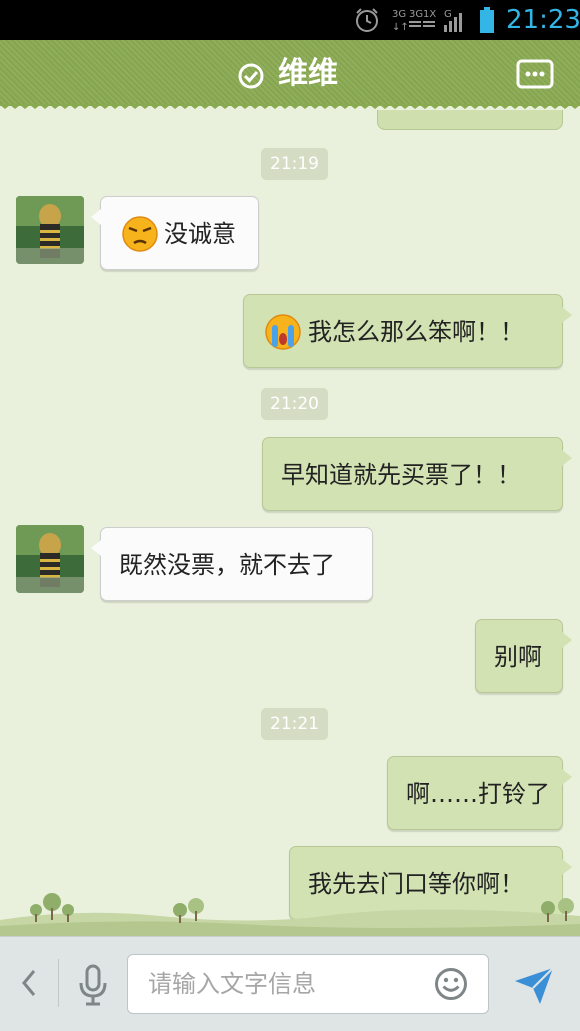 Image resolution: width=580 pixels, height=1031 pixels. Describe the element at coordinates (416, 332) in the screenshot. I see `message-text: 我怎么那么笨啊！！` at that location.